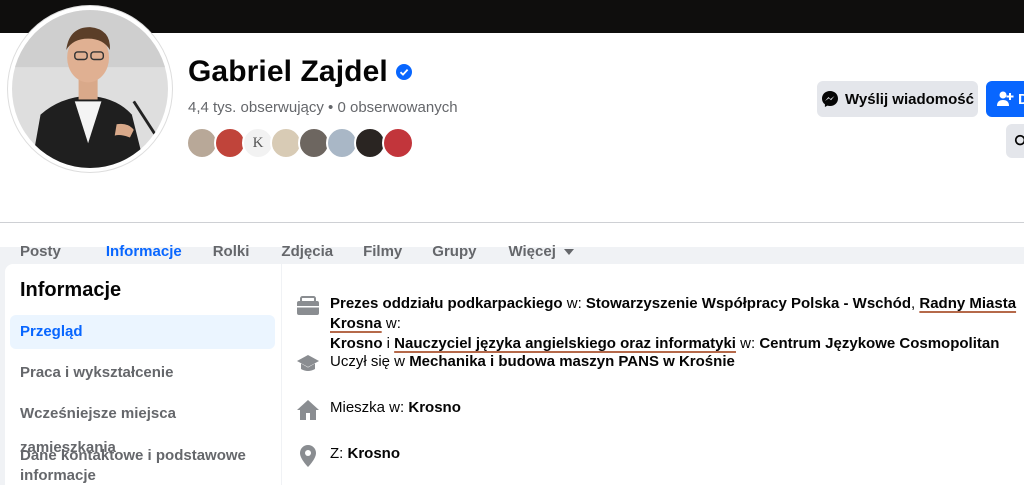 This screenshot has height=485, width=1024. I want to click on followers-count: 4,4 tys. obserwujący • 0 obserwowanych, so click(323, 107).